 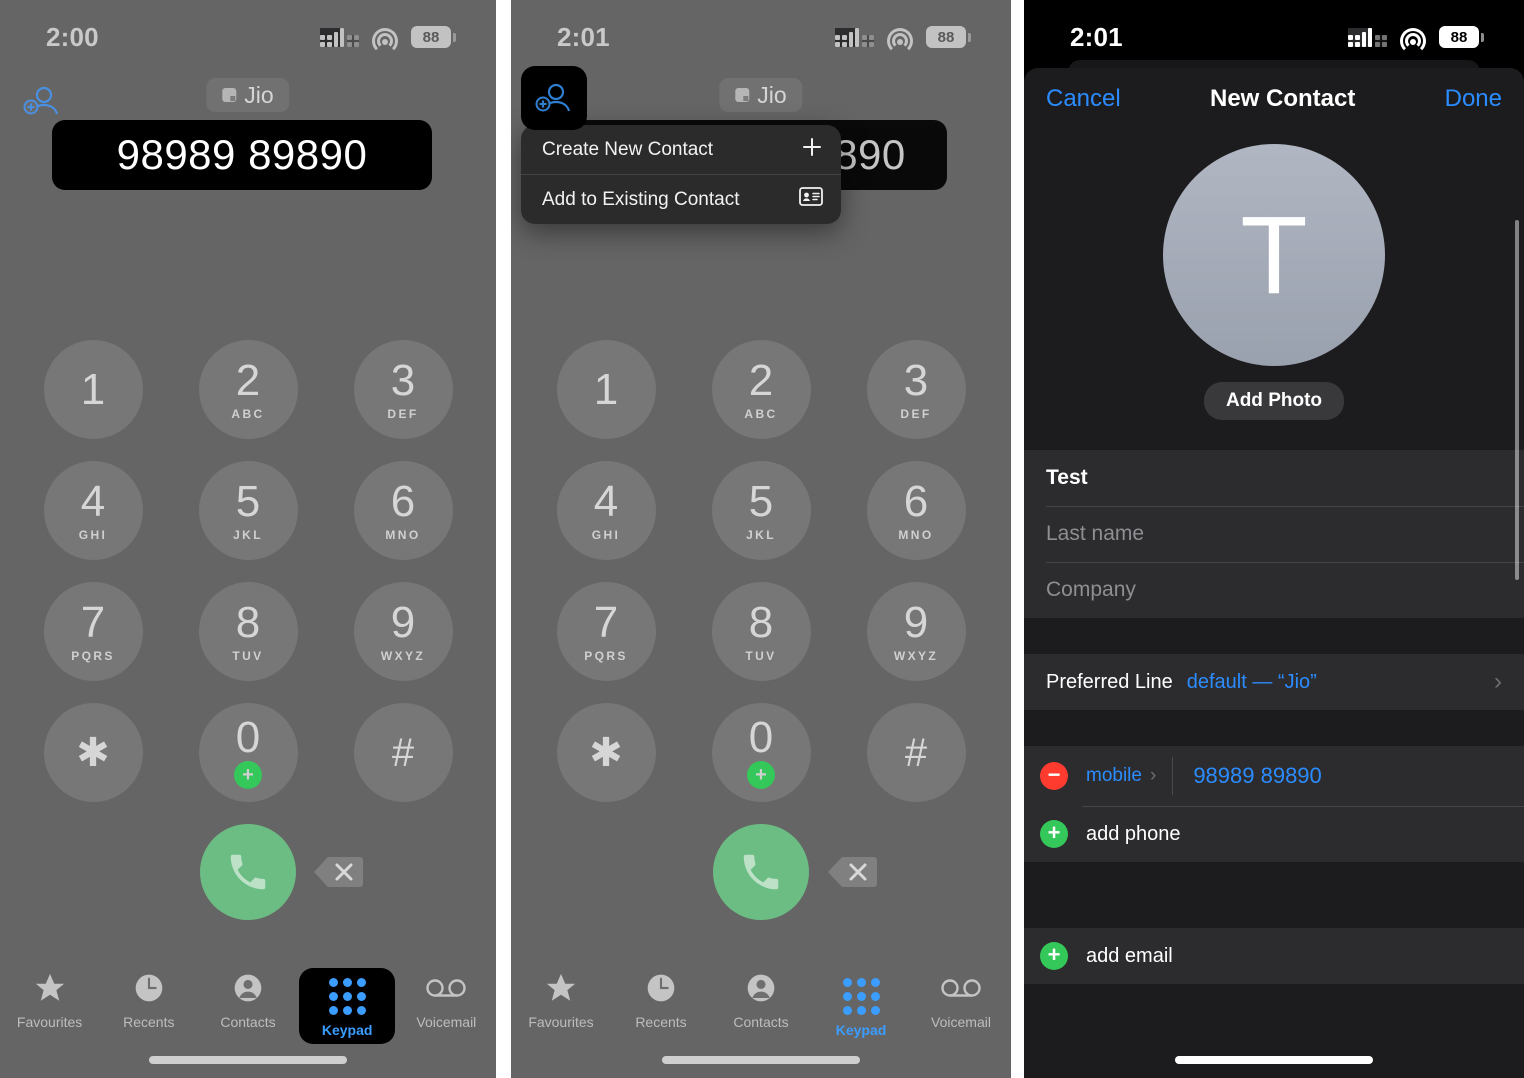 What do you see at coordinates (248, 380) in the screenshot?
I see `key-digit: 2` at bounding box center [248, 380].